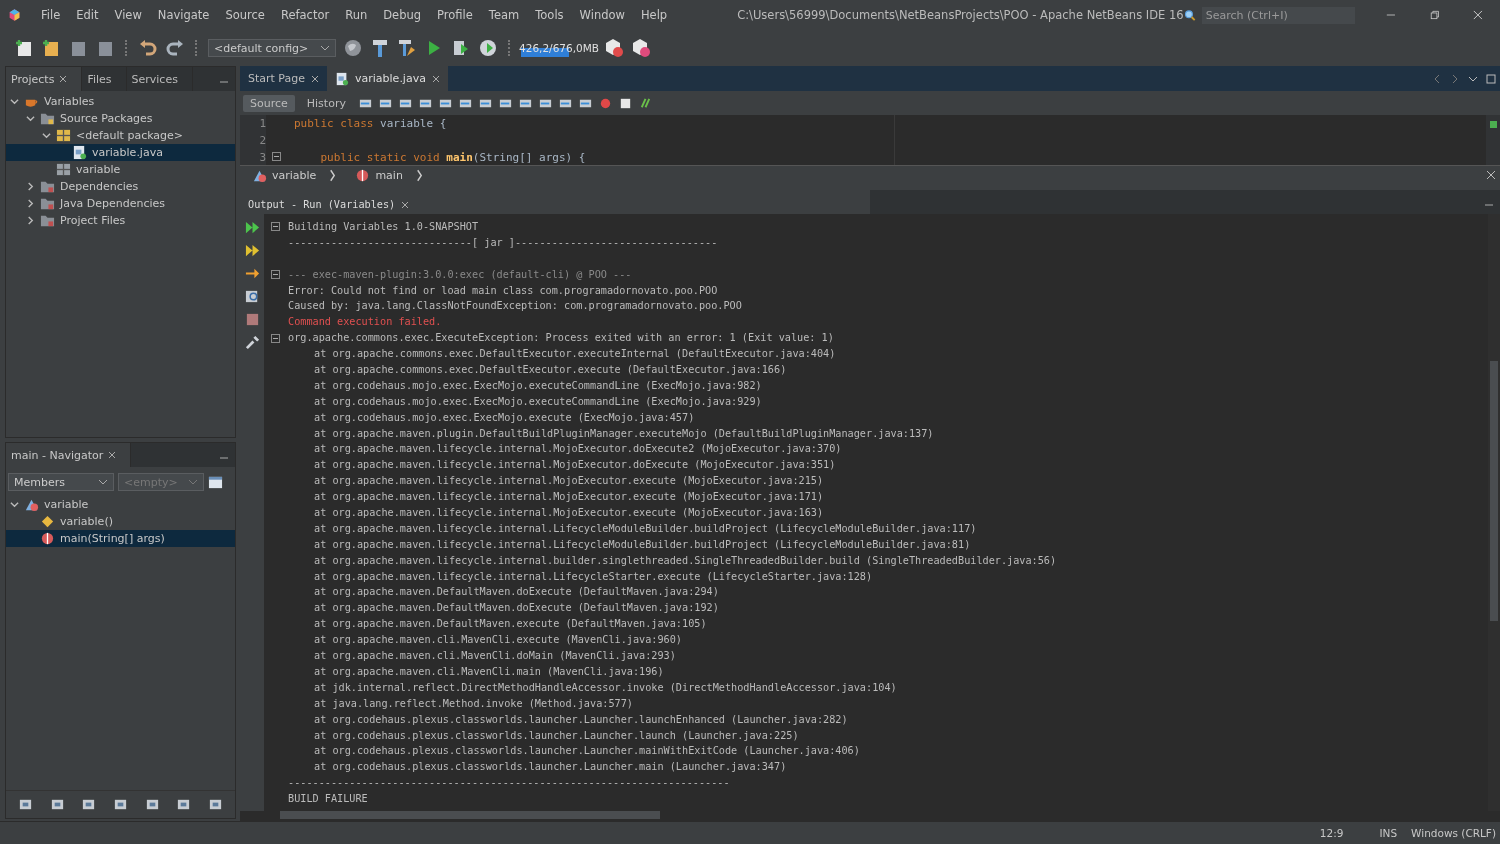 This screenshot has height=844, width=1500. Describe the element at coordinates (245, 15) in the screenshot. I see `menu-item: Source` at that location.